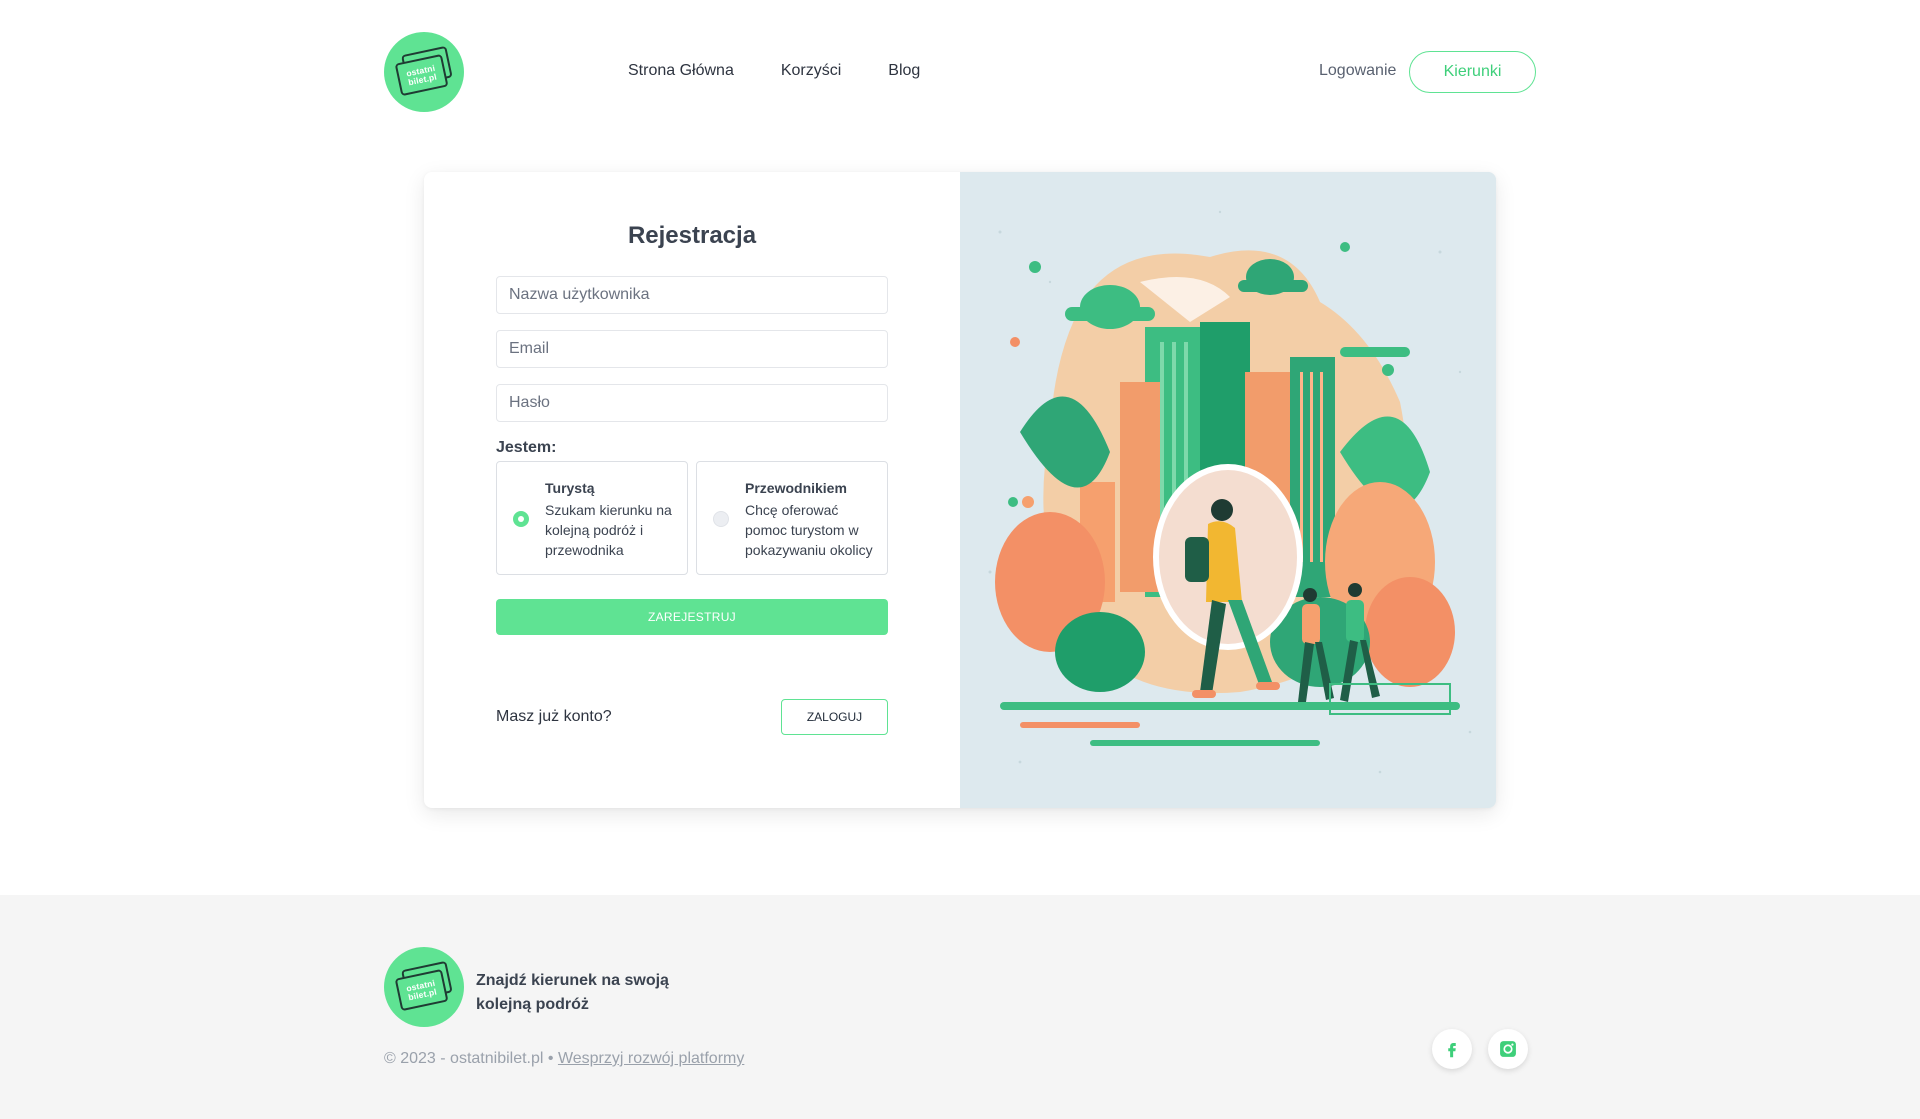 The height and width of the screenshot is (1119, 1920). I want to click on have-account-text: Masz już konto?, so click(554, 716).